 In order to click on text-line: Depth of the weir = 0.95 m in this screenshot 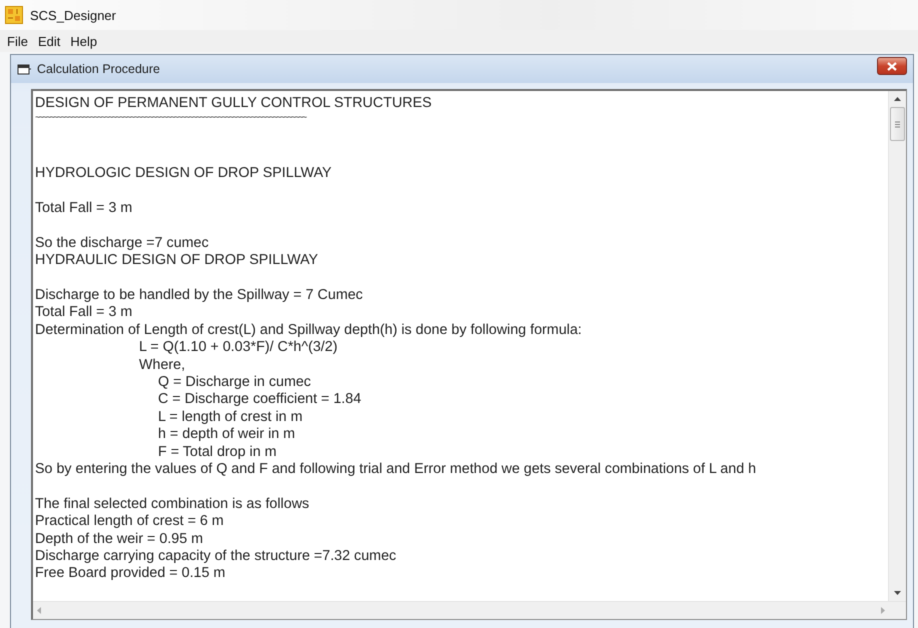, I will do `click(119, 539)`.